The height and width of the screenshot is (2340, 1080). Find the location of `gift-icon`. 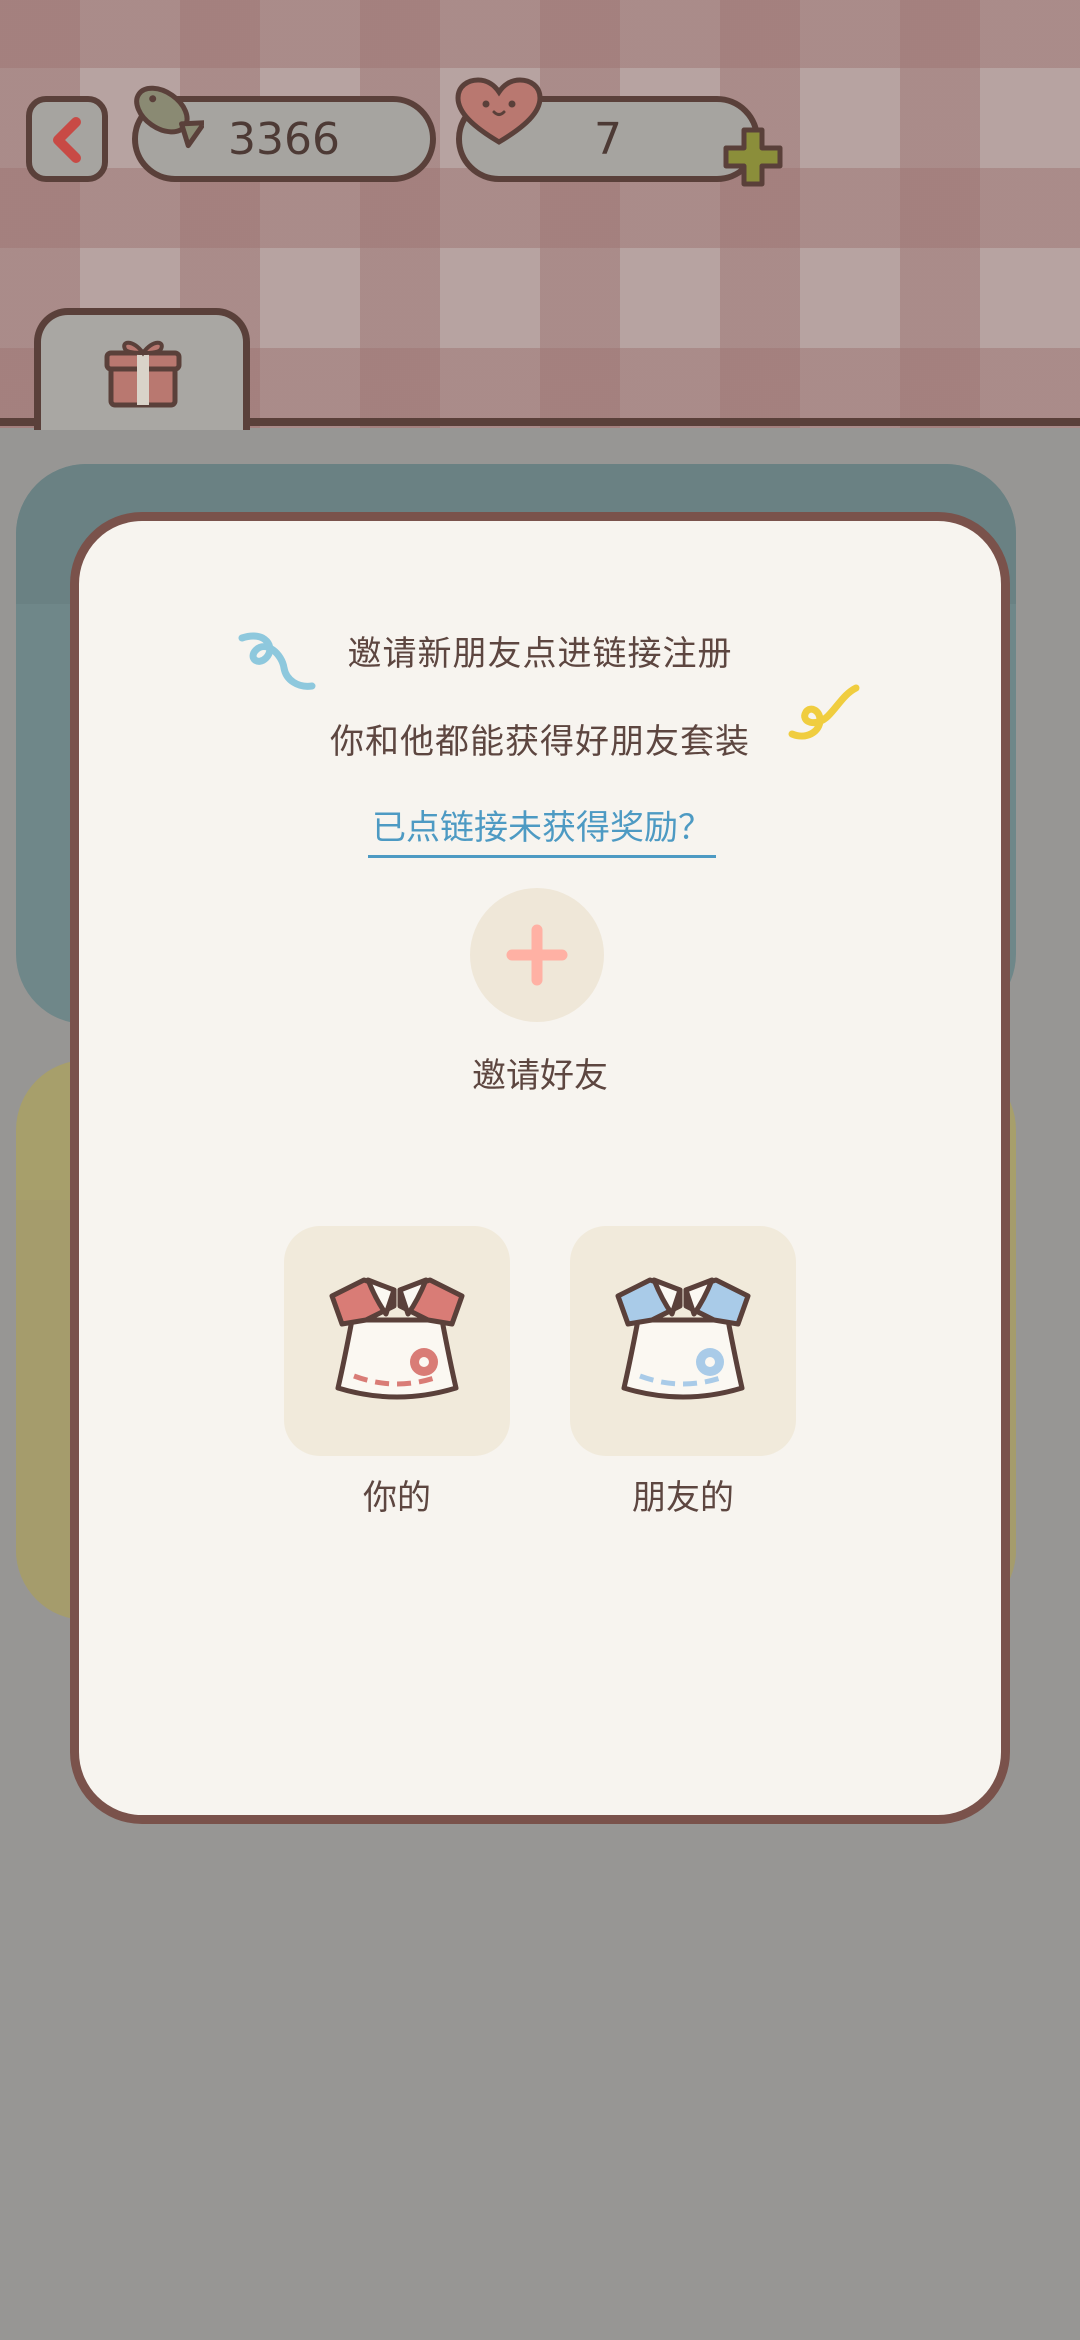

gift-icon is located at coordinates (143, 374).